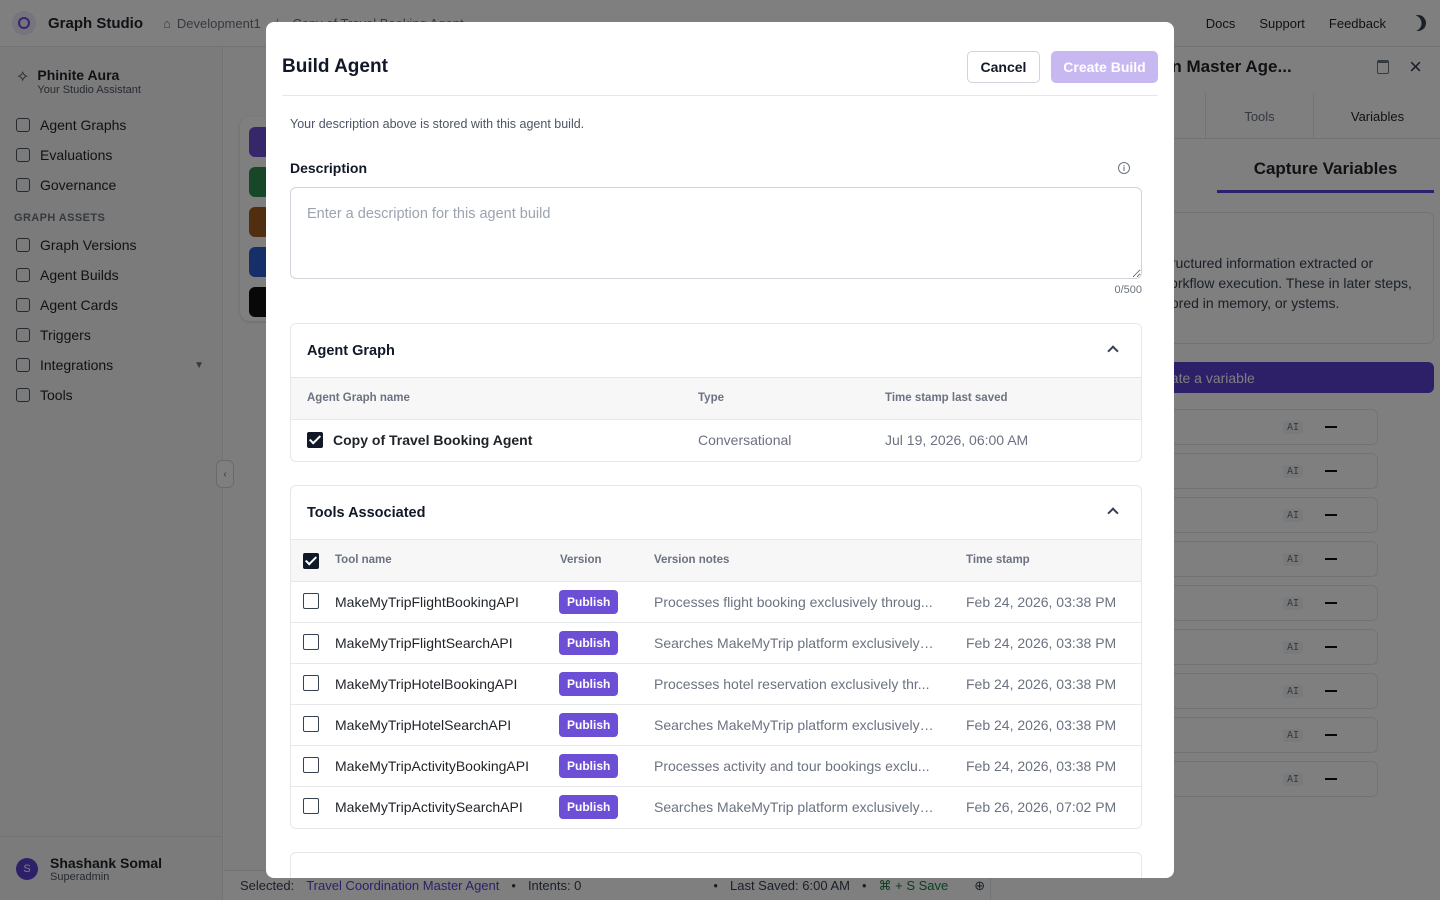 The image size is (1440, 900). I want to click on column-header-tool-name: Tool name, so click(363, 560).